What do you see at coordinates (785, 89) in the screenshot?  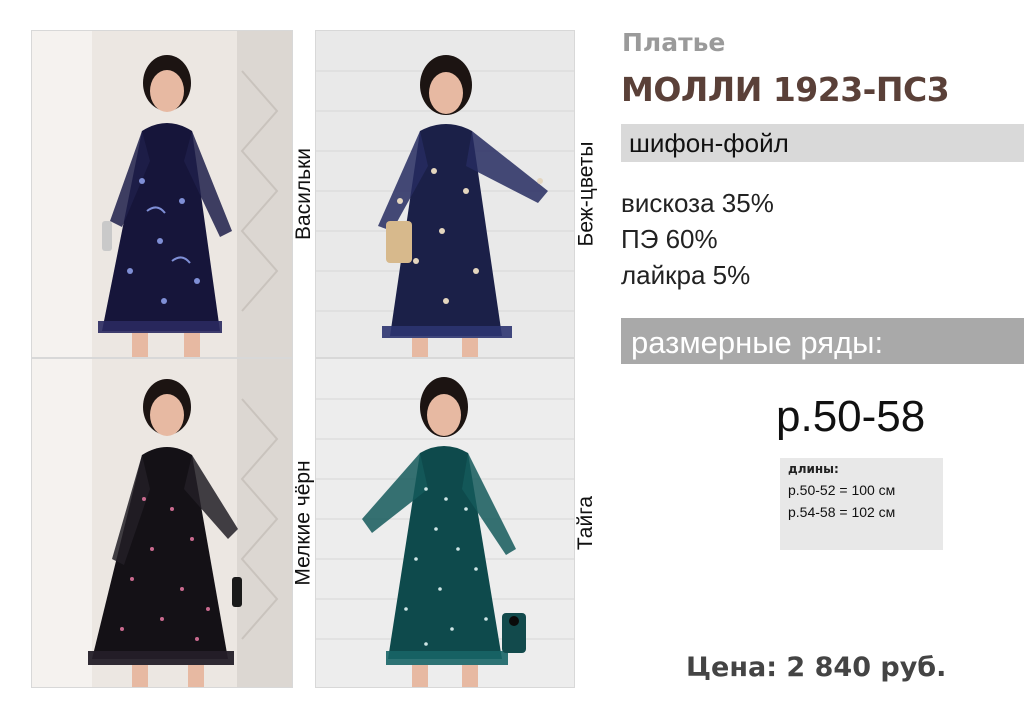 I see `product-title: МОЛЛИ 1923-ПС3` at bounding box center [785, 89].